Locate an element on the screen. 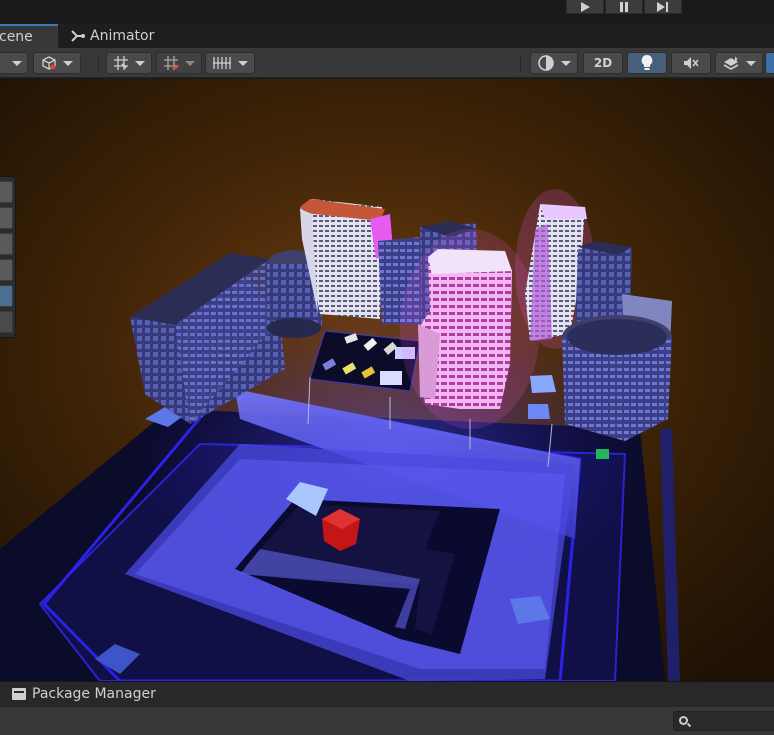 The image size is (774, 735). rotate-tool-button is located at coordinates (6, 244).